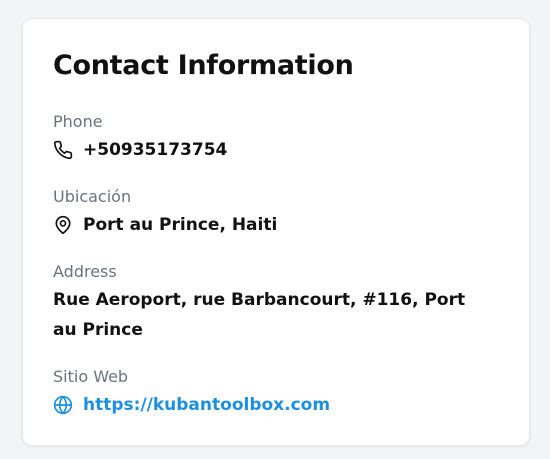 The height and width of the screenshot is (459, 550). I want to click on globe-icon, so click(63, 405).